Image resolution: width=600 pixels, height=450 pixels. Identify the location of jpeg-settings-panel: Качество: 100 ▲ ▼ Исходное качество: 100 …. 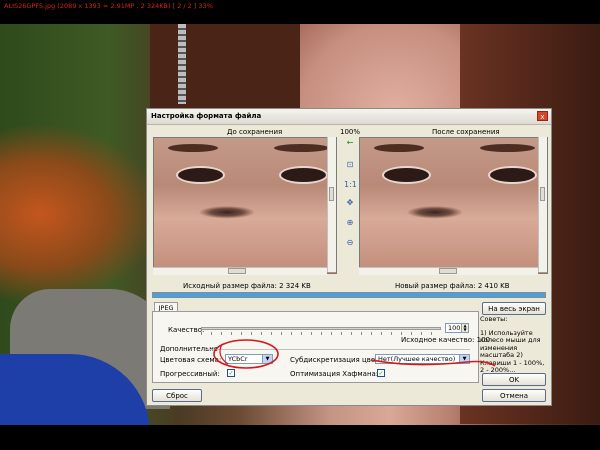
(321, 347).